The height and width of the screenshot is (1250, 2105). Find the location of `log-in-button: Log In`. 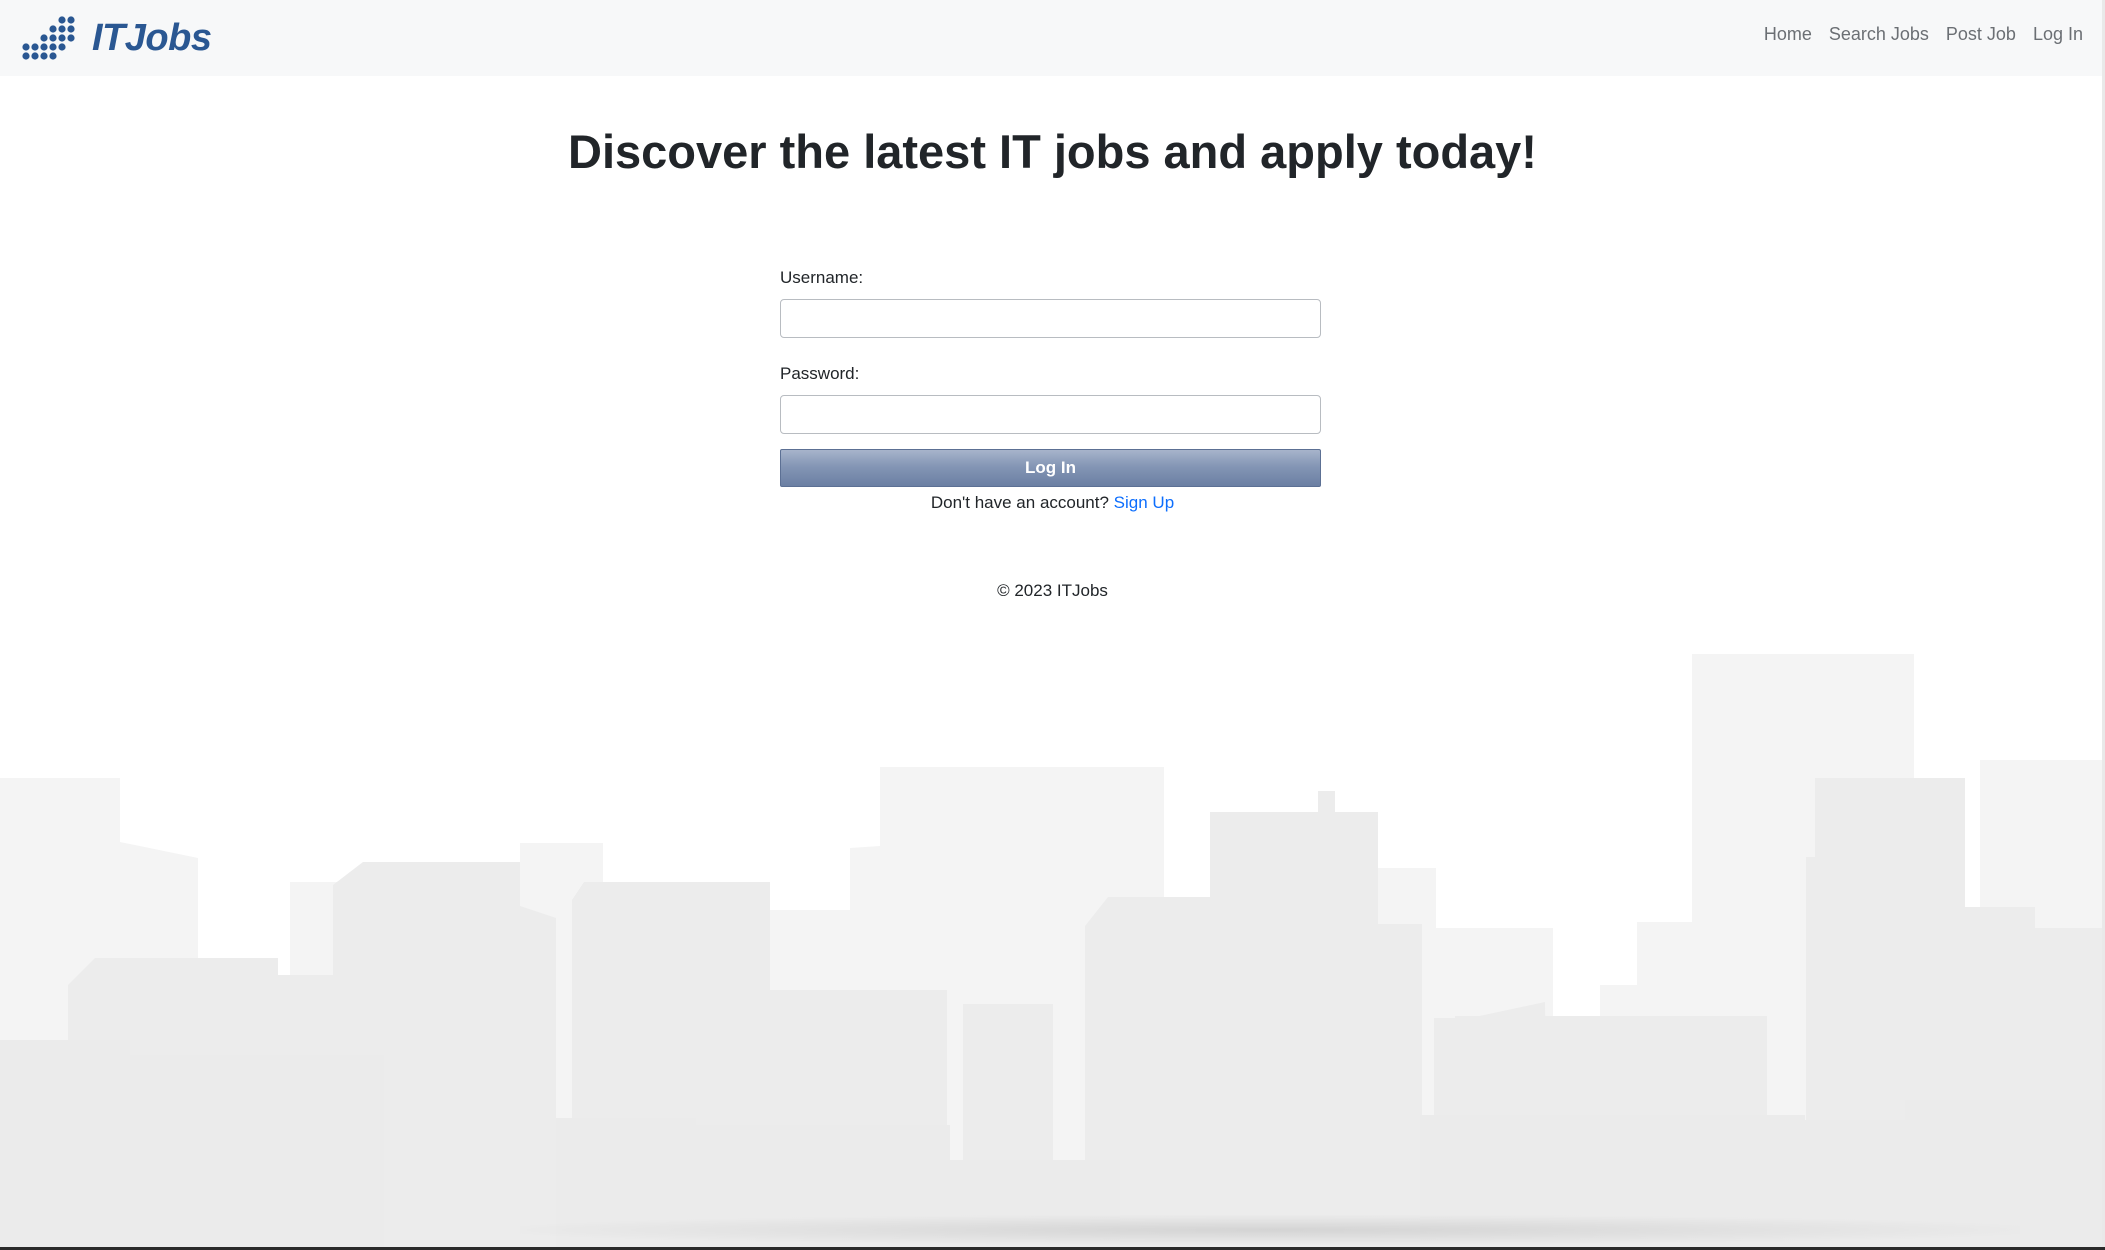

log-in-button: Log In is located at coordinates (1050, 468).